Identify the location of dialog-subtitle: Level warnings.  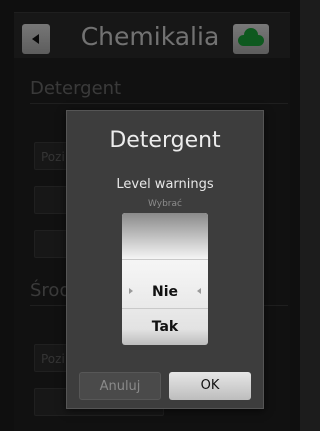
(165, 184).